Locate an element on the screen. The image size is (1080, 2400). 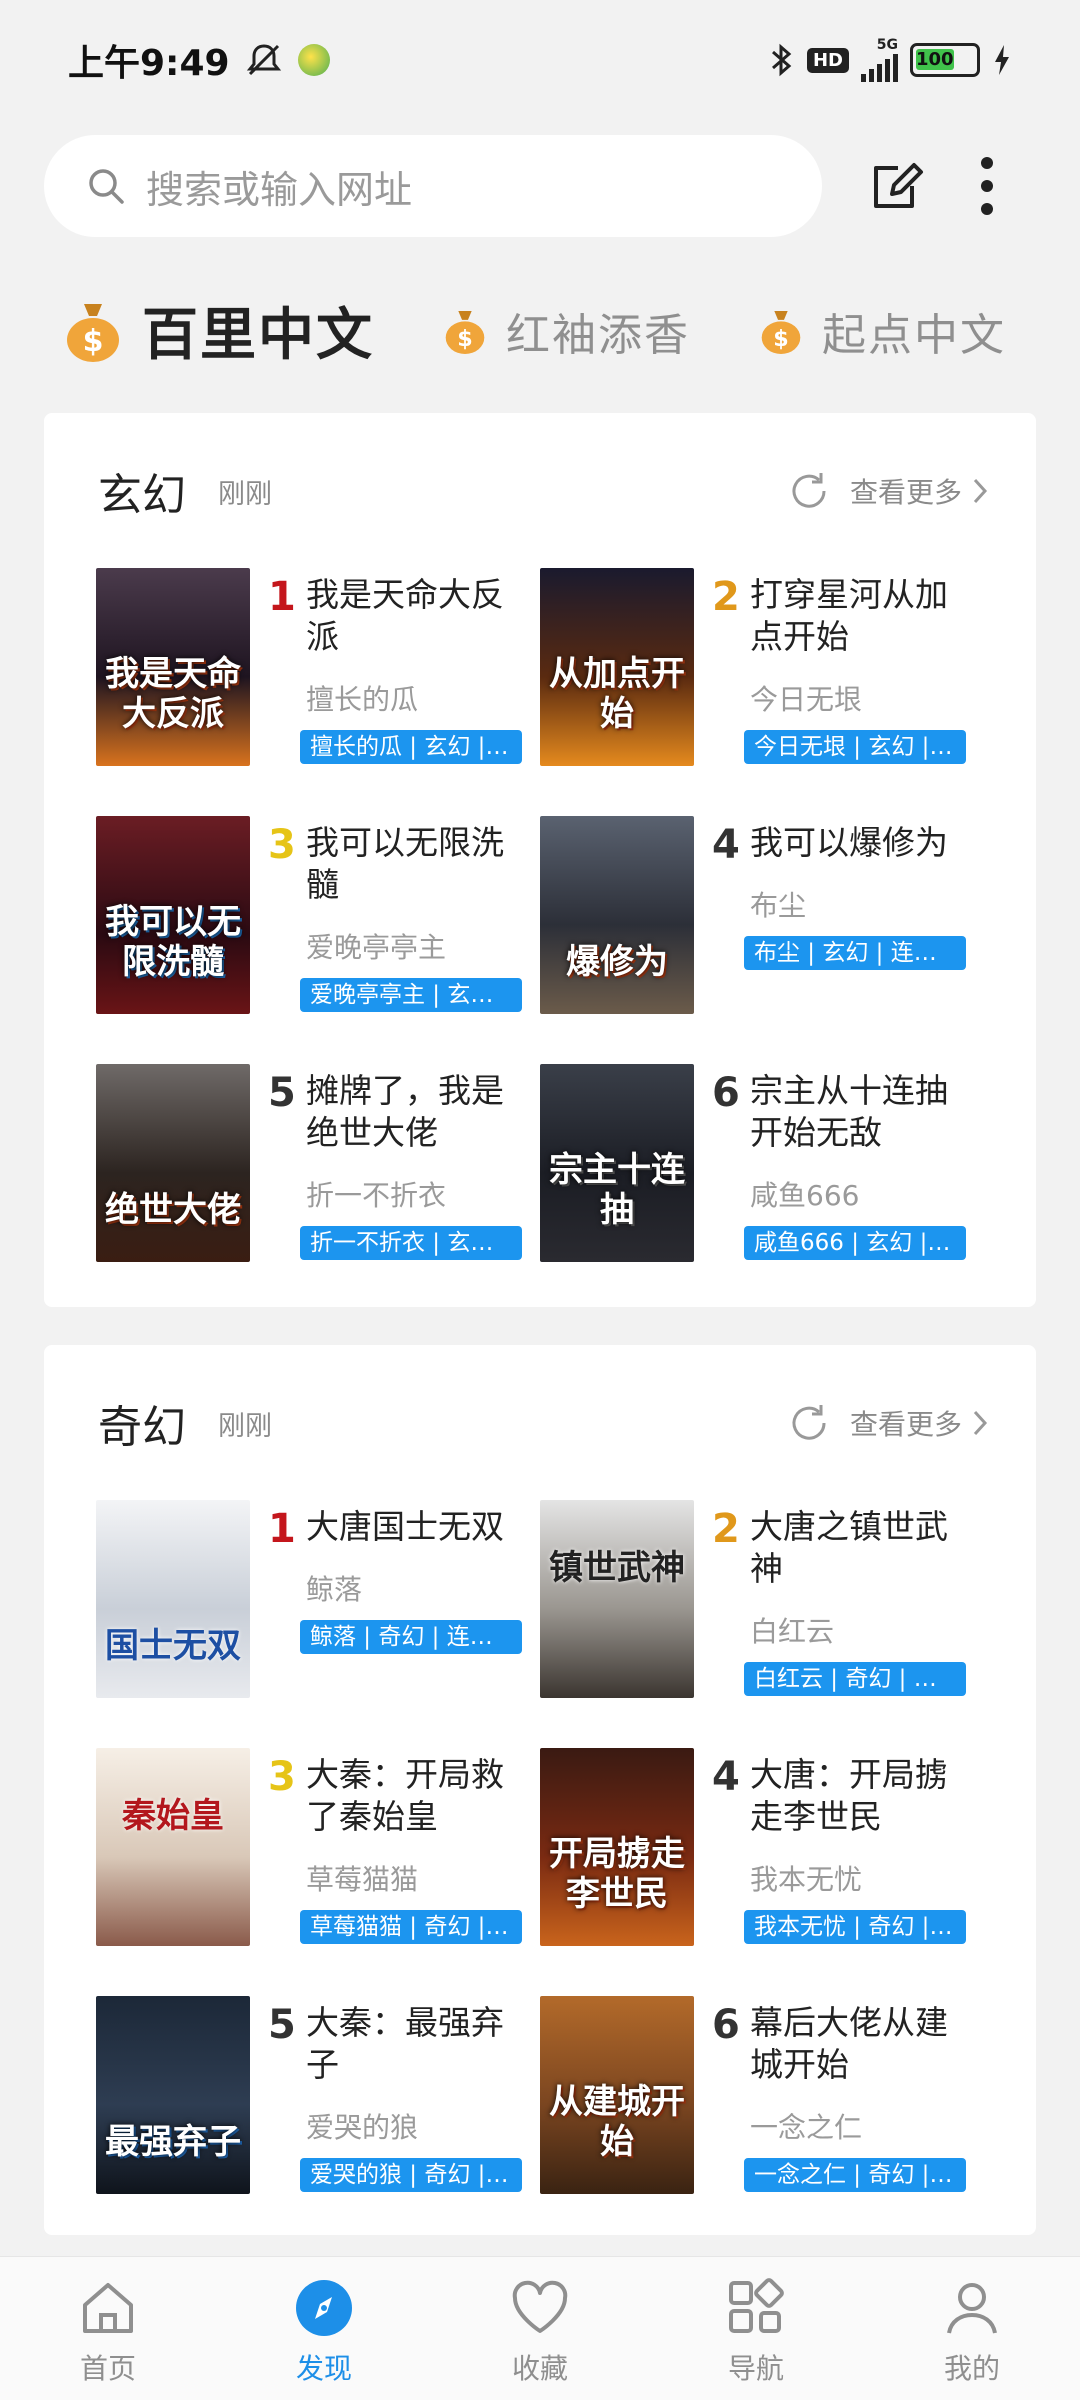
person-icon is located at coordinates (972, 2308).